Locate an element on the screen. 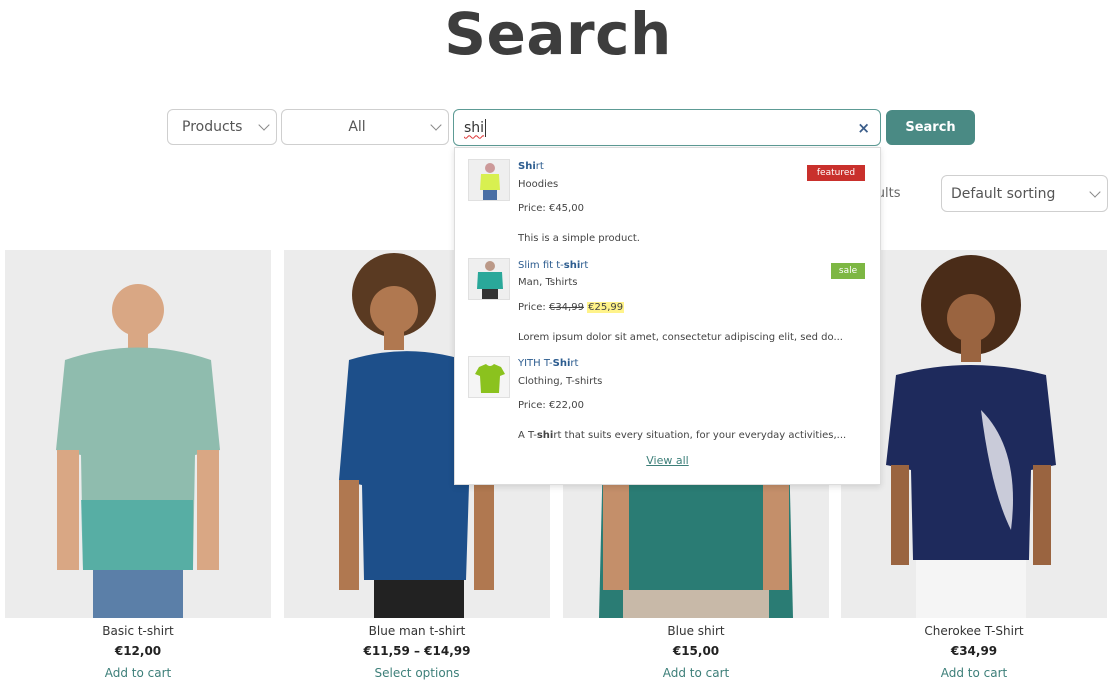 This screenshot has height=699, width=1116. select-options-button: Select options is located at coordinates (416, 673).